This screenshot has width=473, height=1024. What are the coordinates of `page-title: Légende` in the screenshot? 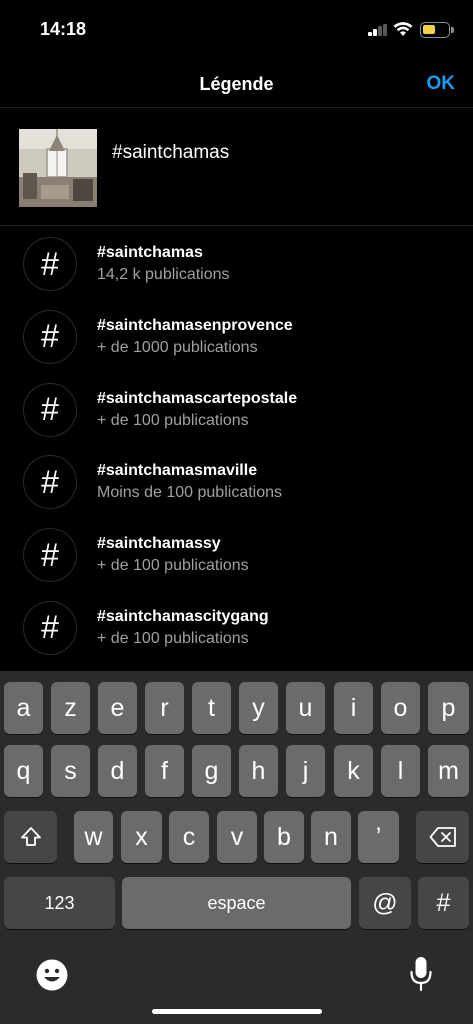 It's located at (236, 84).